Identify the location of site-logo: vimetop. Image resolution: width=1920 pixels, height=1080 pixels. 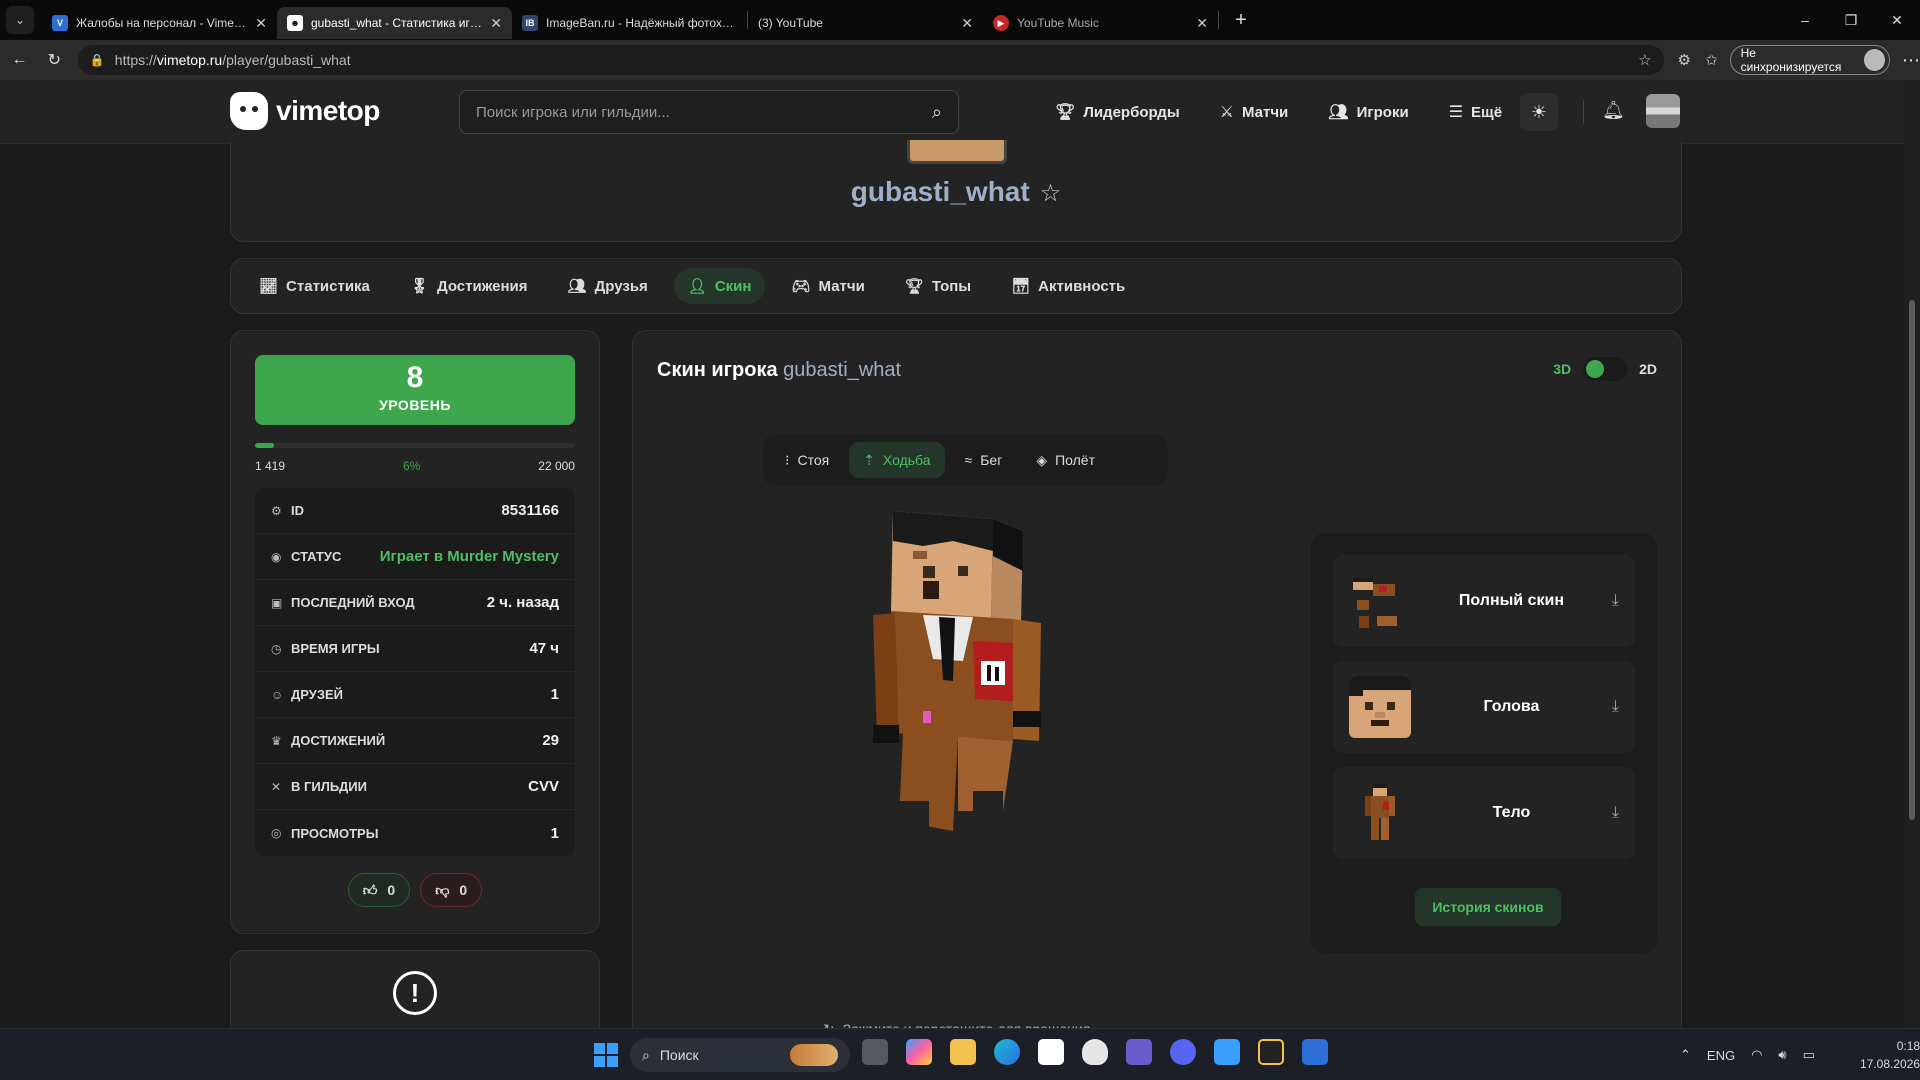
(305, 111).